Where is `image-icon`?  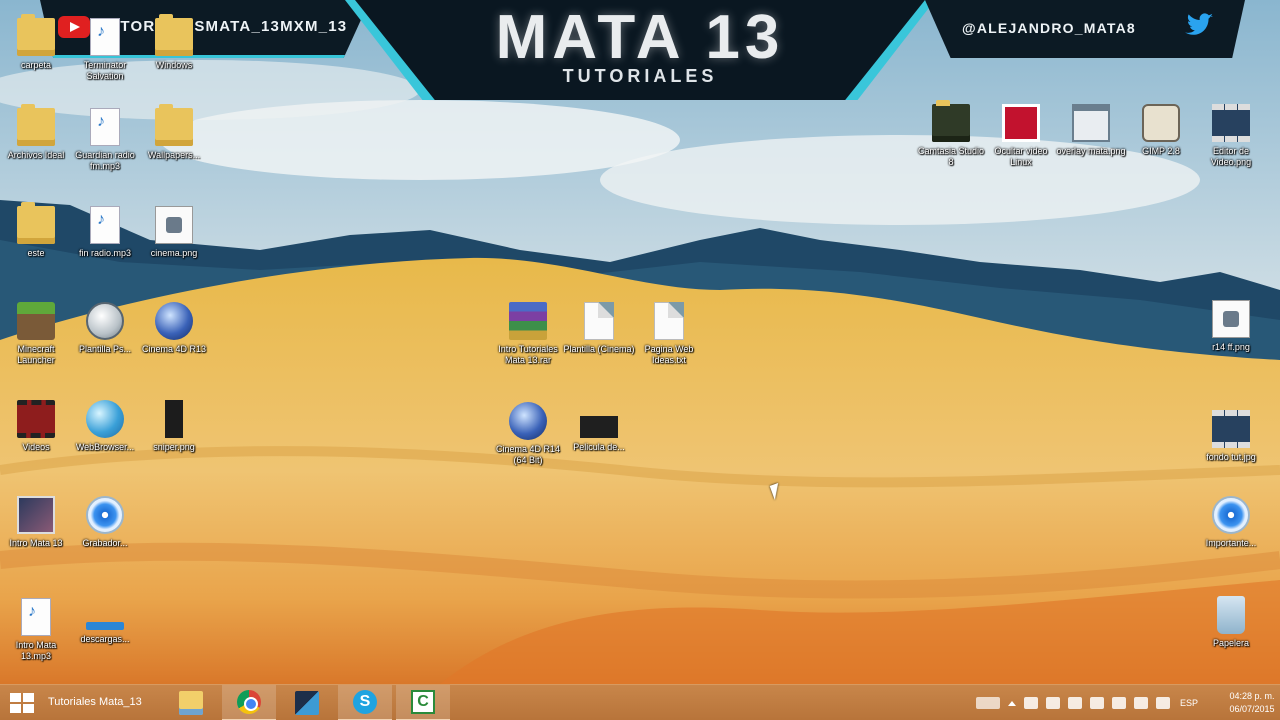 image-icon is located at coordinates (599, 427).